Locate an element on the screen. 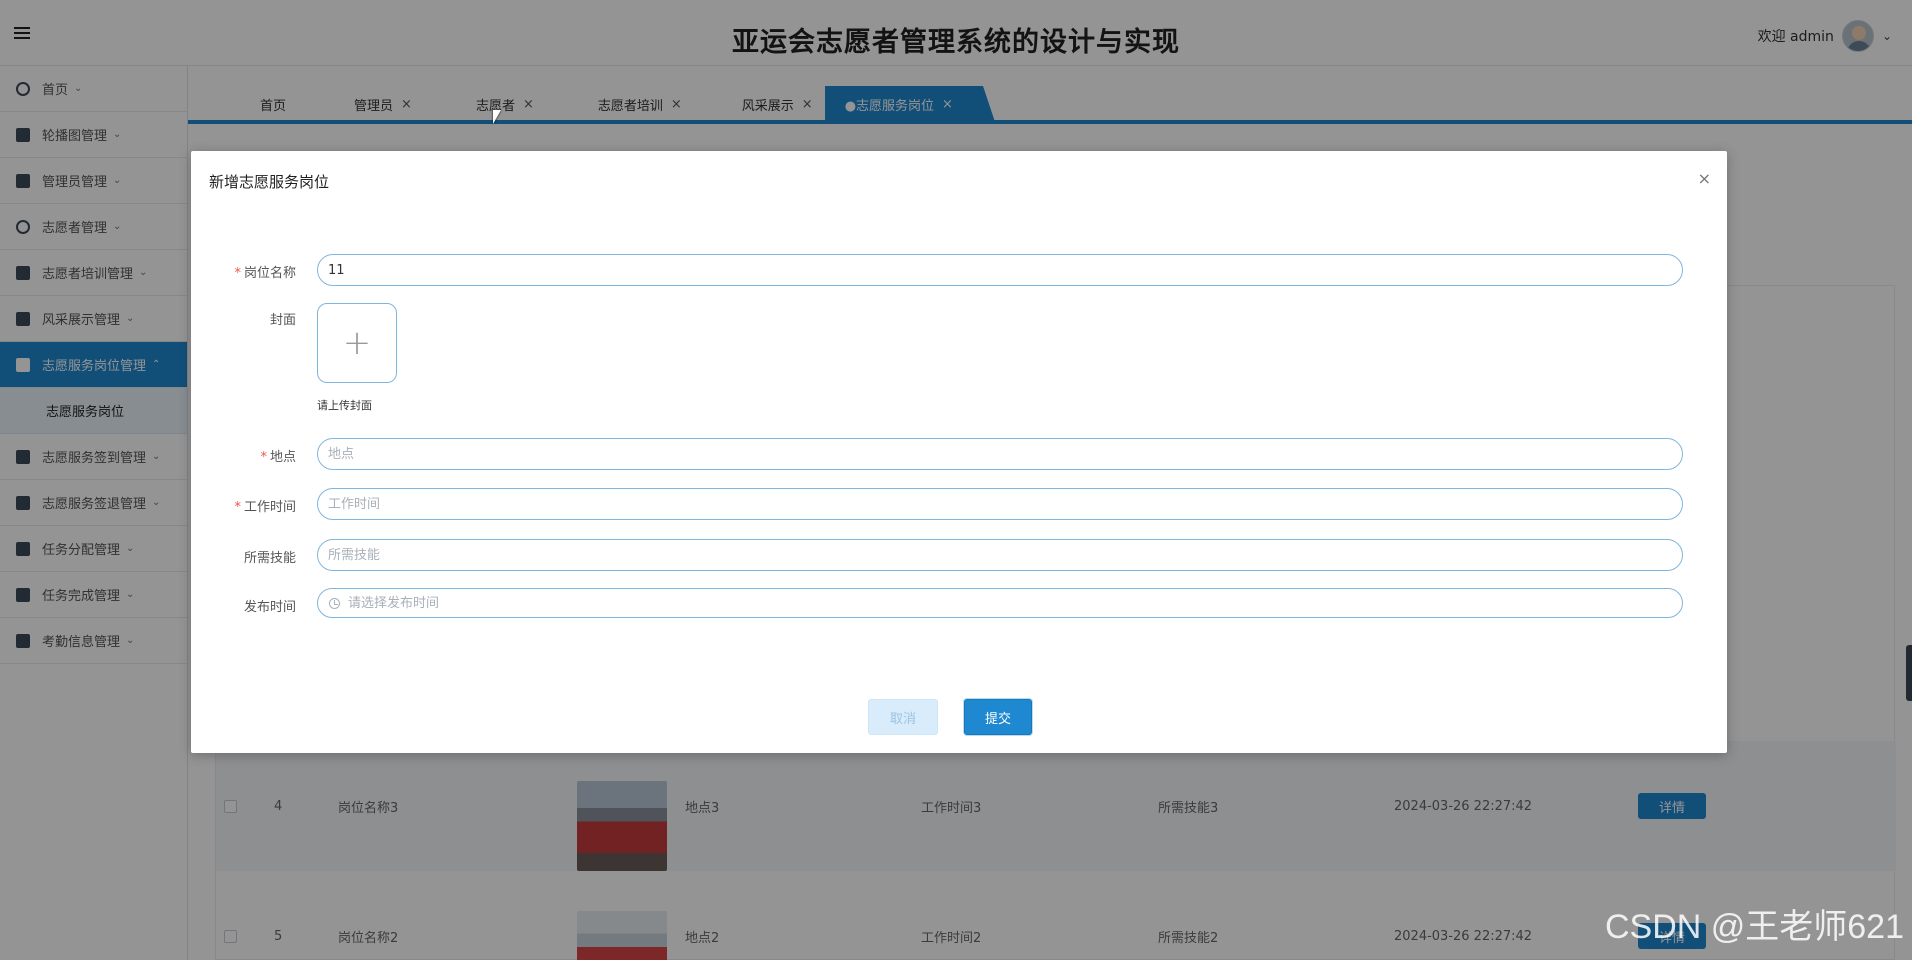  field-label: * 岗位名称 is located at coordinates (265, 273).